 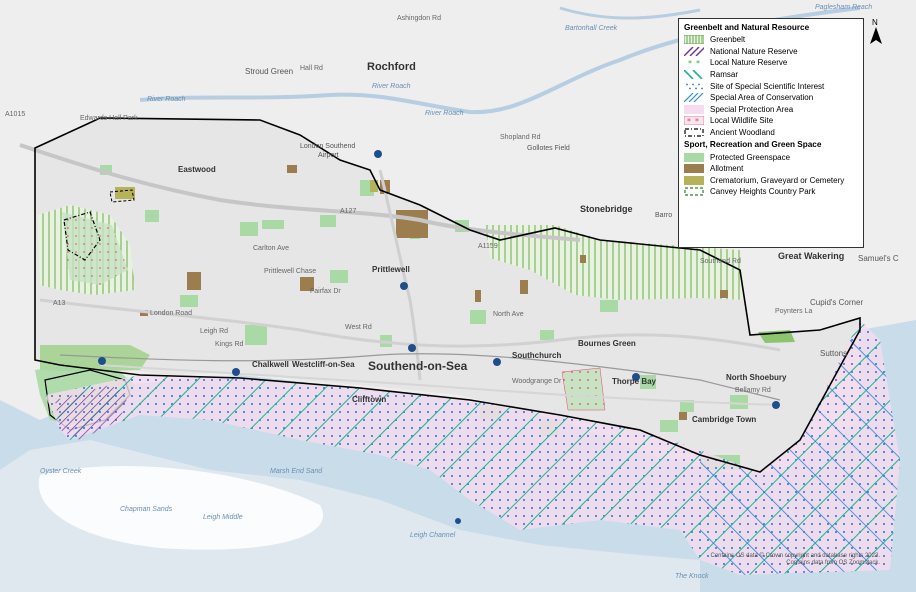 What do you see at coordinates (742, 133) in the screenshot?
I see `legend-label-ancient-woodland: Ancient Woodland` at bounding box center [742, 133].